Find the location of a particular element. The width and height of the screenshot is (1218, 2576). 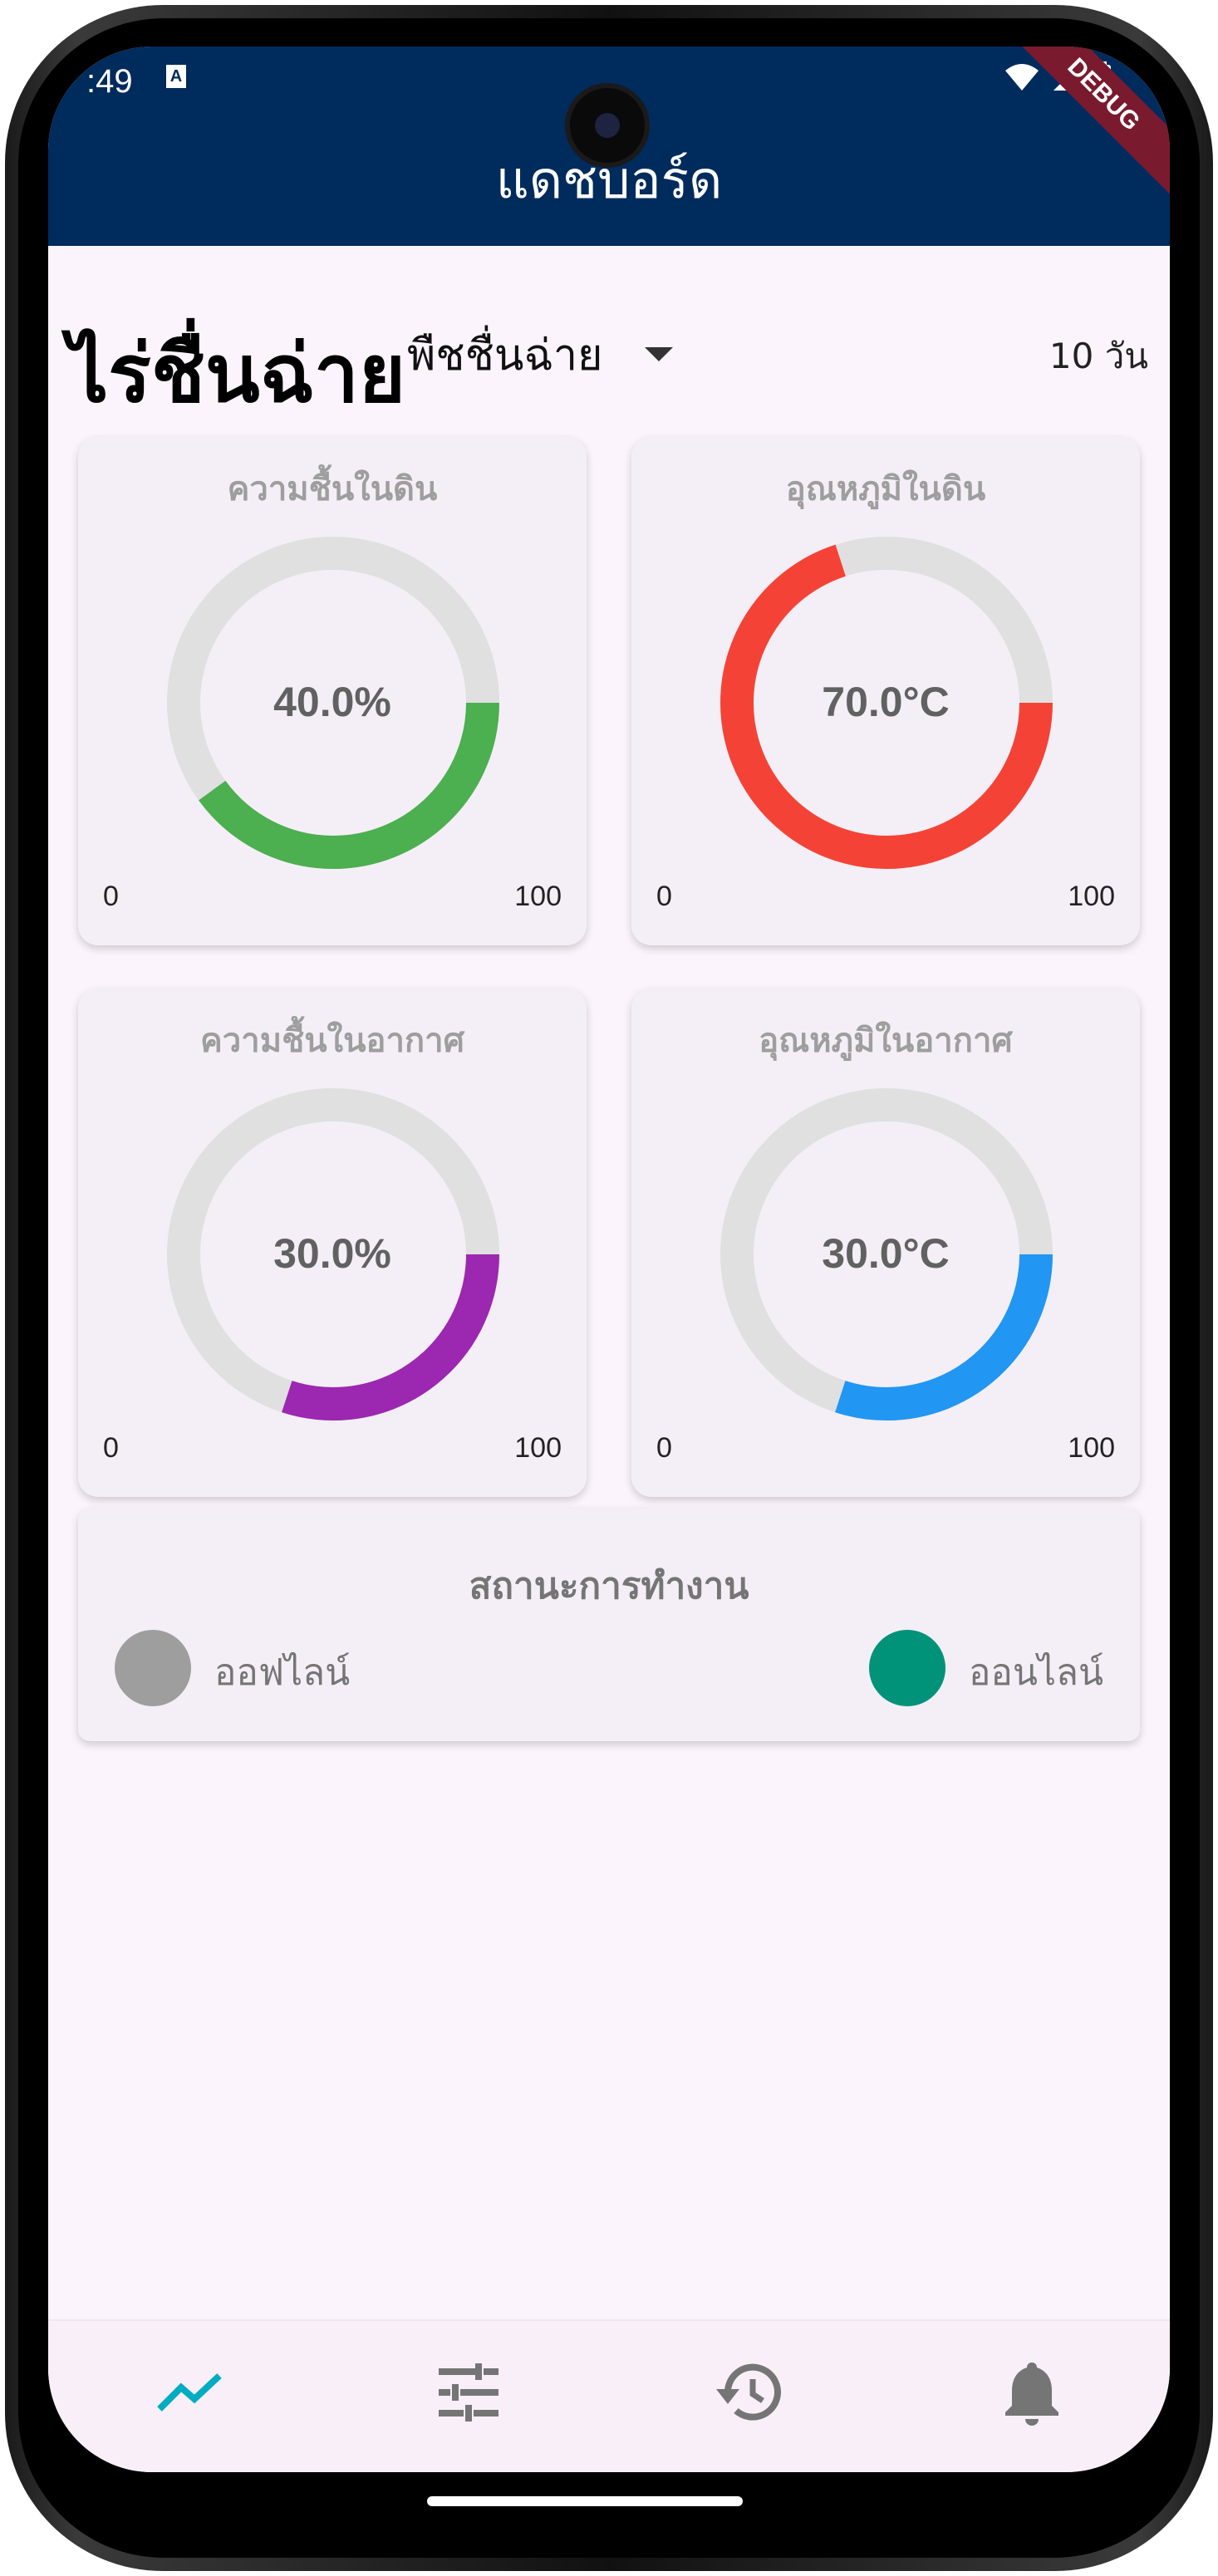

gauge-value: 30.0% is located at coordinates (332, 1253).